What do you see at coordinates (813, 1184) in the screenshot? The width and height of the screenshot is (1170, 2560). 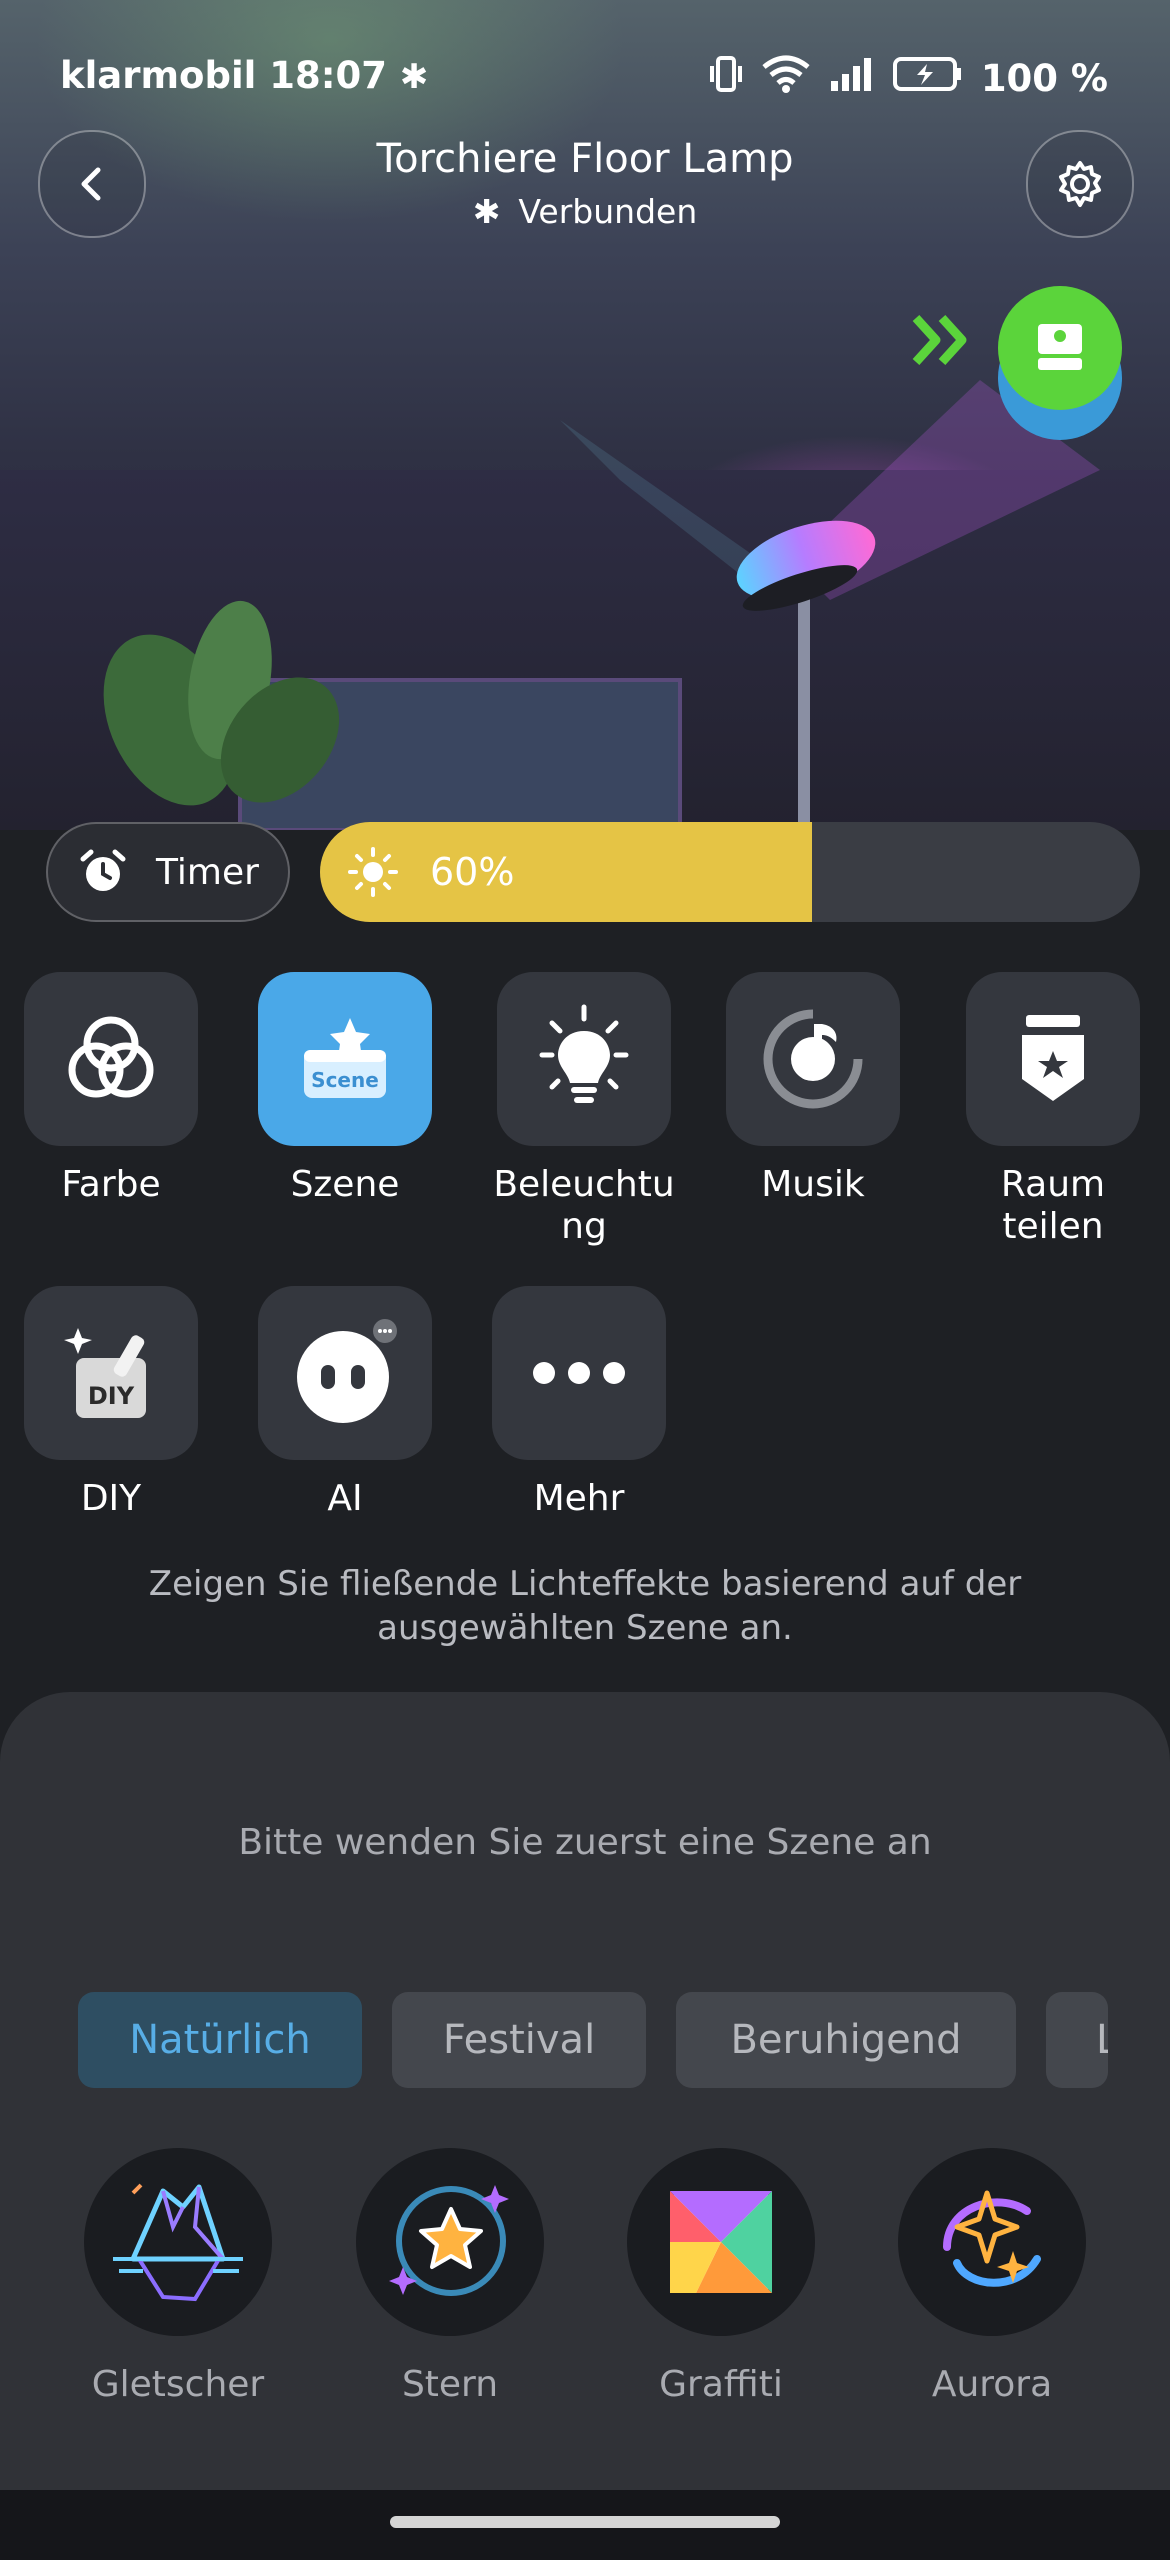 I see `feature-label-musik: Musik` at bounding box center [813, 1184].